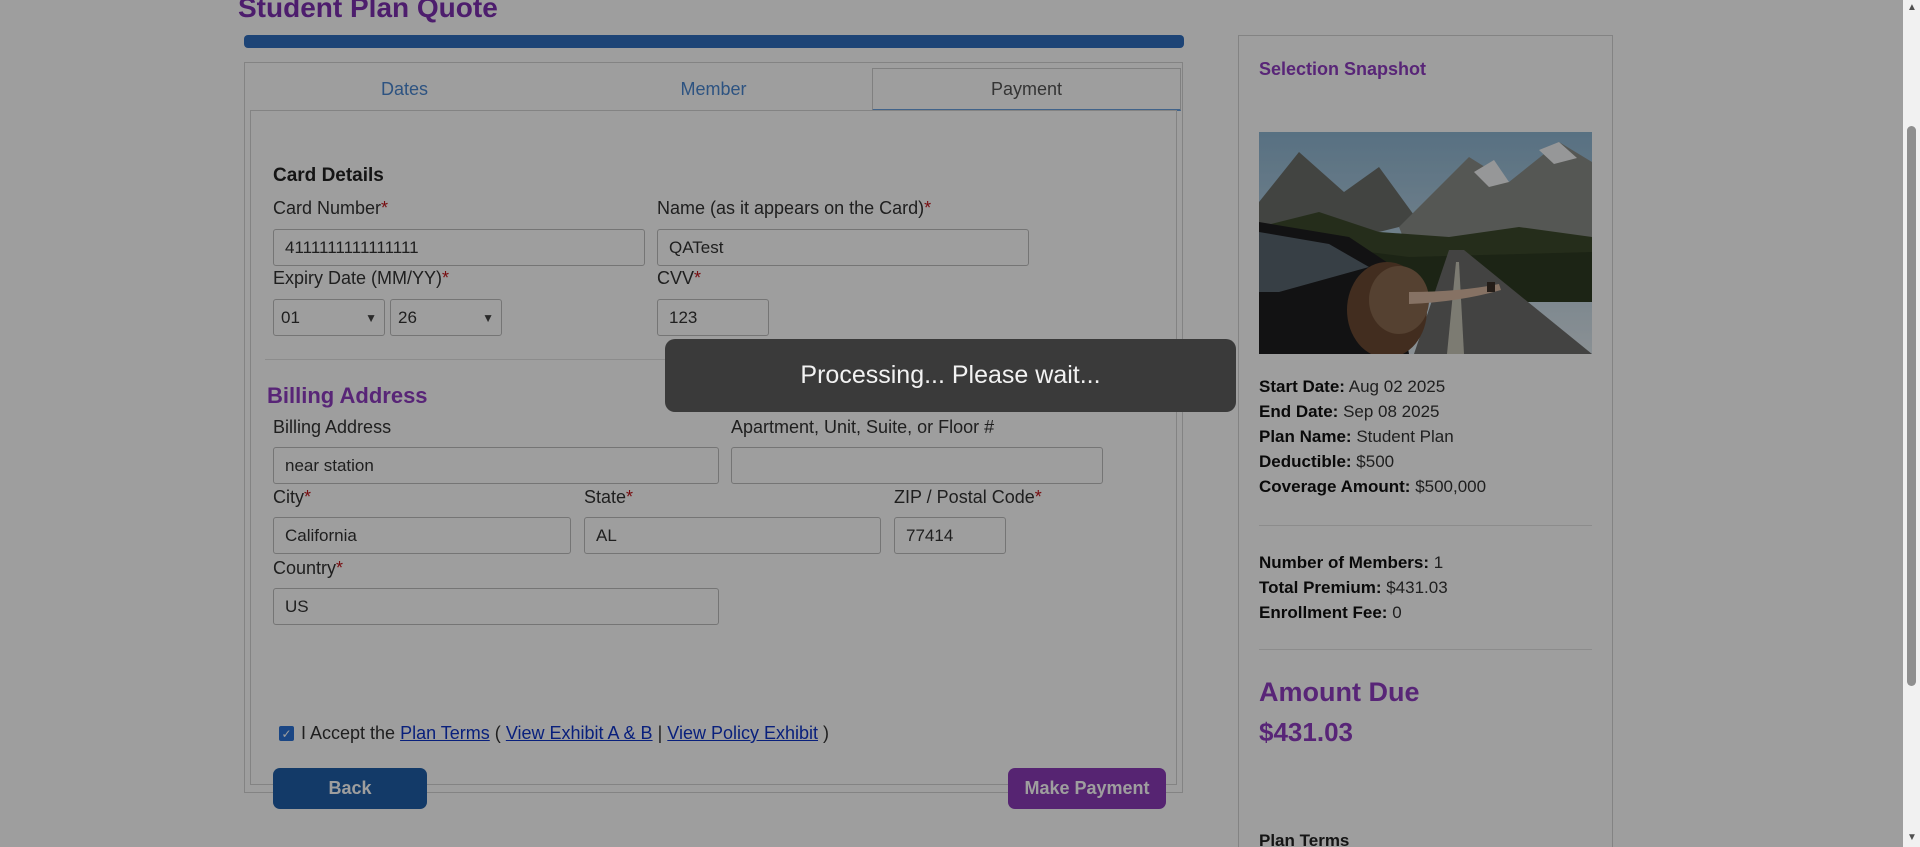 The image size is (1920, 847). Describe the element at coordinates (1912, 7) in the screenshot. I see `scroll-up-icon: ▲` at that location.